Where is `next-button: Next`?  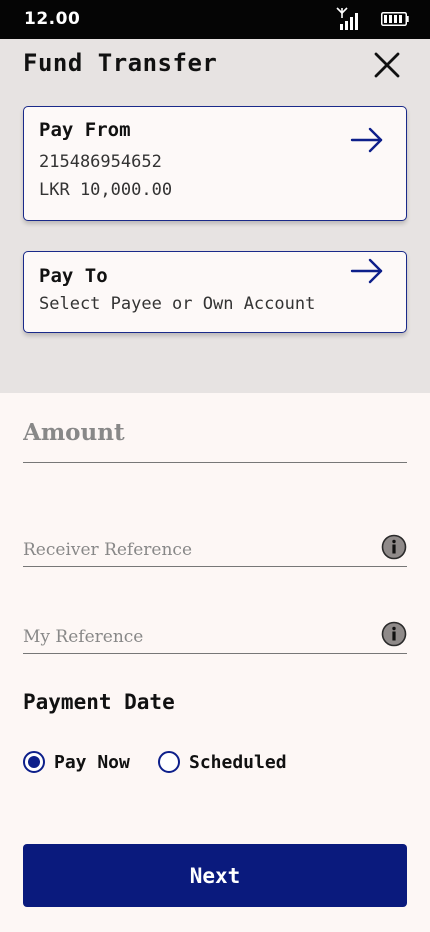 next-button: Next is located at coordinates (215, 875).